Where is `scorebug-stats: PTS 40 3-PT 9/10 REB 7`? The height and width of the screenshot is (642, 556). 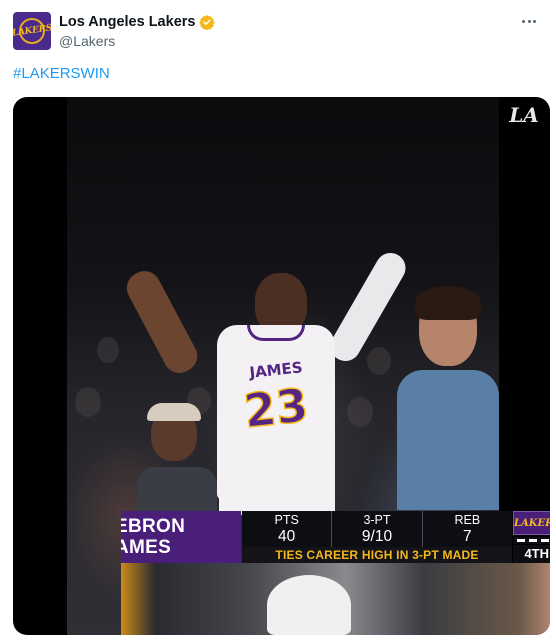 scorebug-stats: PTS 40 3-PT 9/10 REB 7 is located at coordinates (377, 529).